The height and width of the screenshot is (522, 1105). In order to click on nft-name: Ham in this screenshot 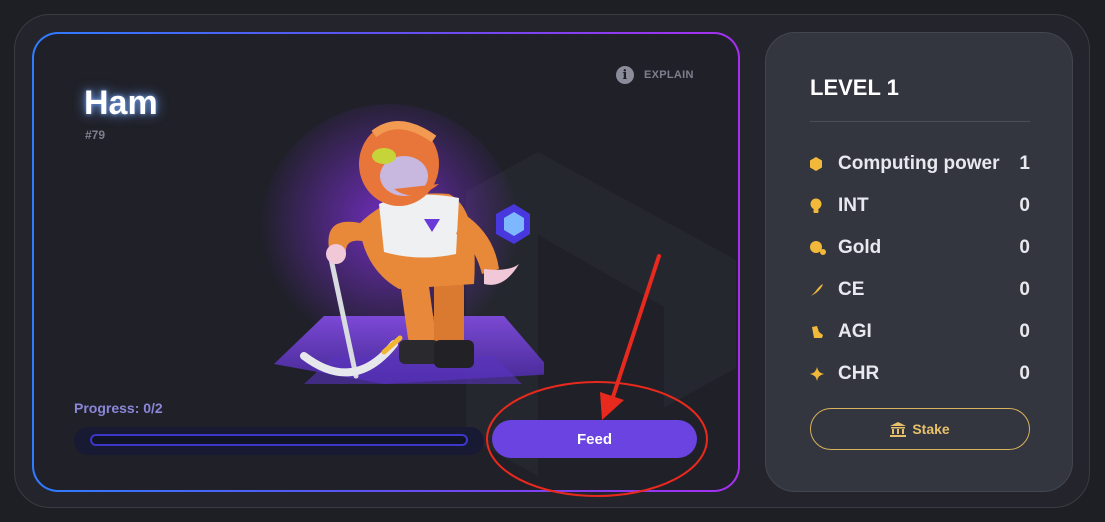, I will do `click(121, 103)`.